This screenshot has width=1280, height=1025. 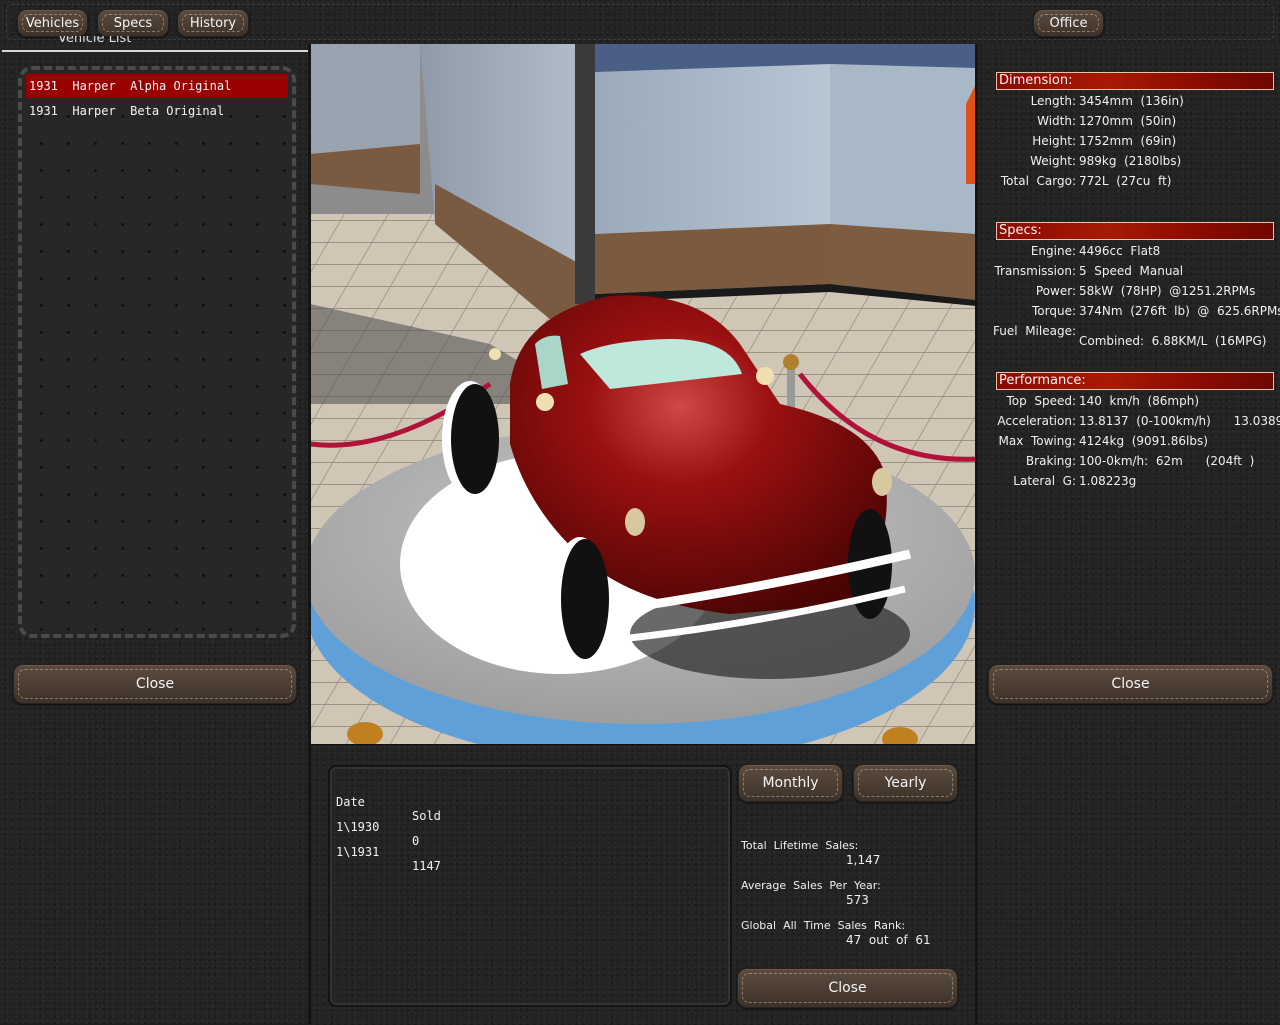 I want to click on average-sales-label: Average Sales Per Year:, so click(x=811, y=885).